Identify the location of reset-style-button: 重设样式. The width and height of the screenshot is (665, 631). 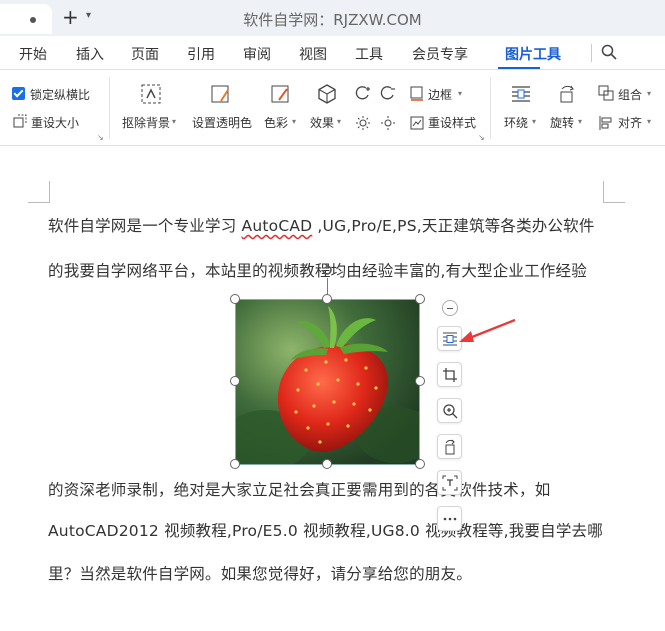
(452, 122).